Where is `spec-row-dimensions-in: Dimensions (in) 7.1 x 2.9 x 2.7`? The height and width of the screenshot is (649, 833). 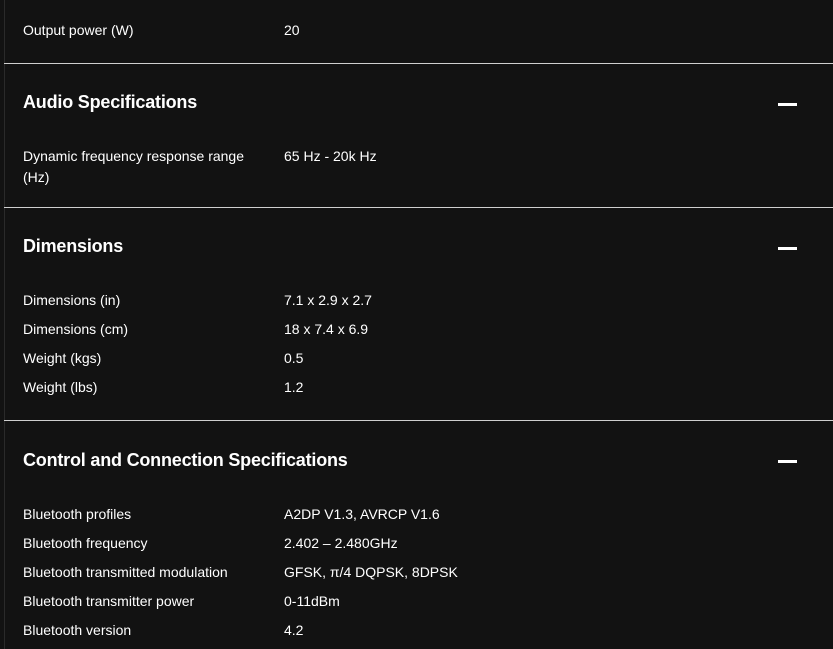 spec-row-dimensions-in: Dimensions (in) 7.1 x 2.9 x 2.7 is located at coordinates (283, 300).